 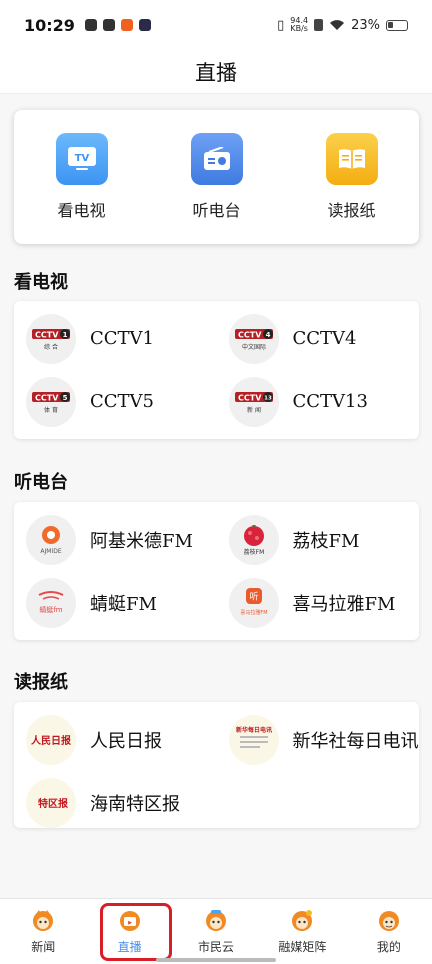 I want to click on ximalaya-logo-text: 喜马拉雅FM, so click(x=253, y=612).